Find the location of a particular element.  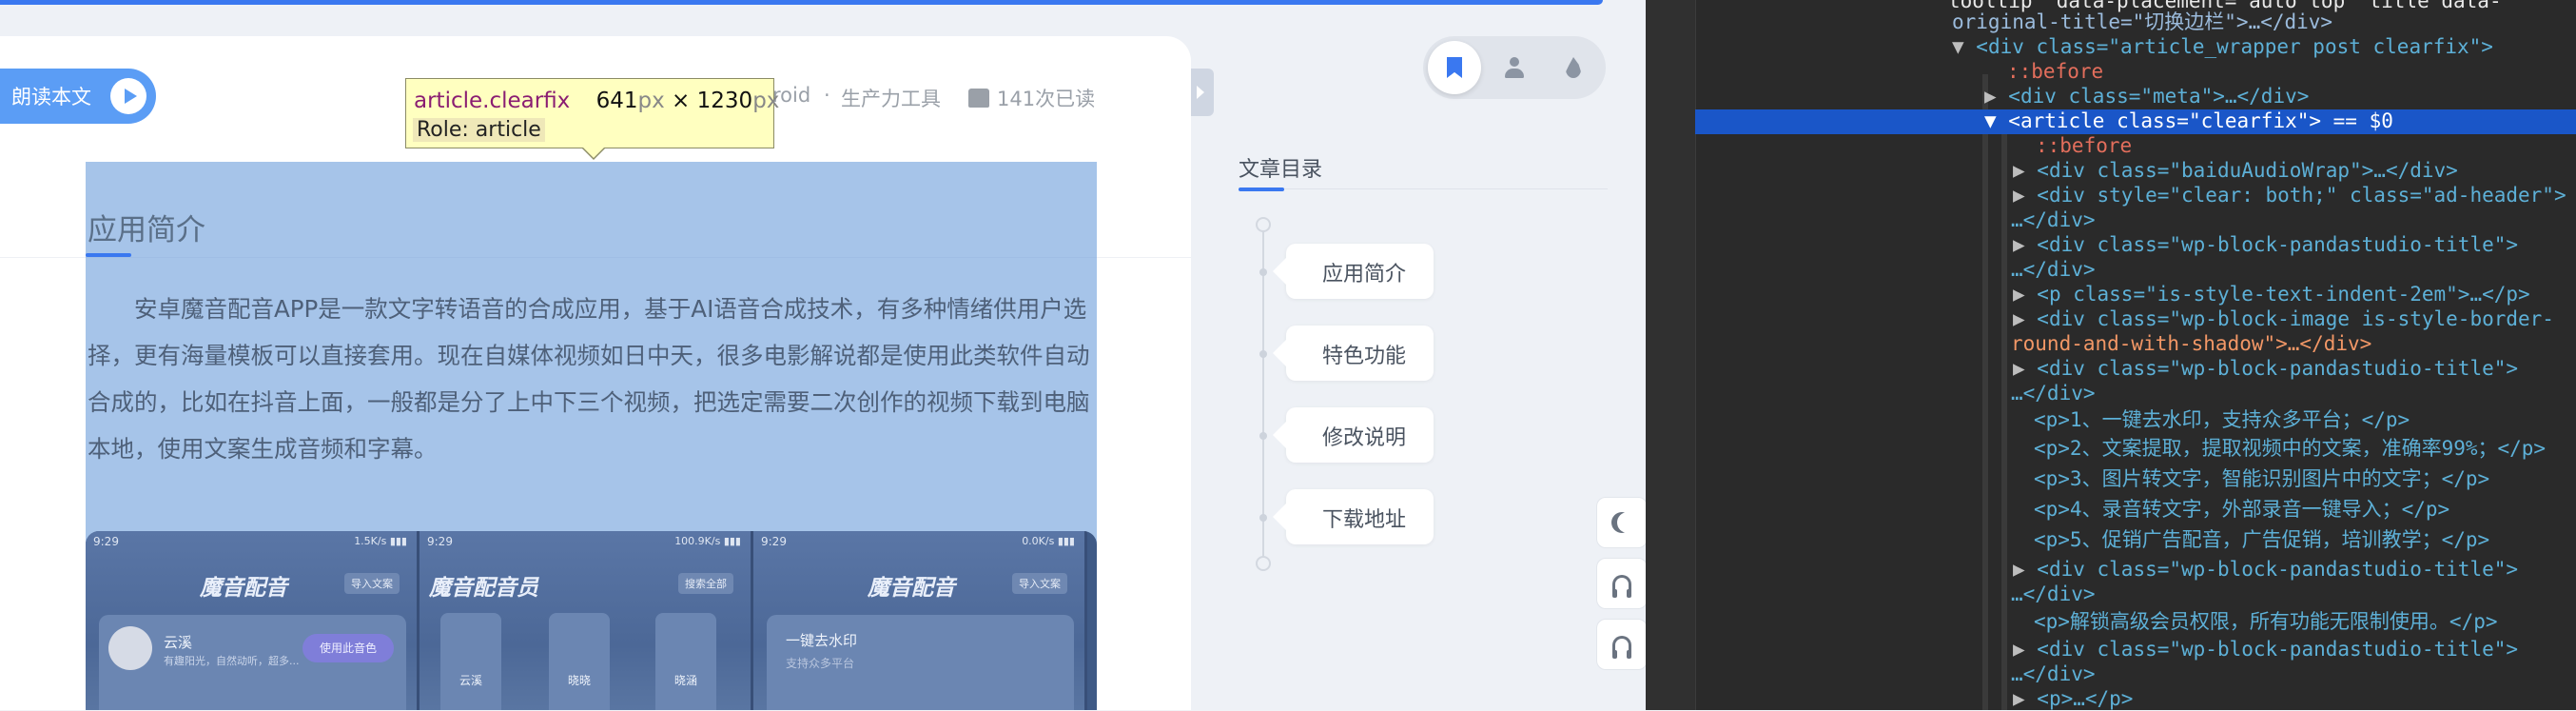

customer-service-button is located at coordinates (1621, 644).